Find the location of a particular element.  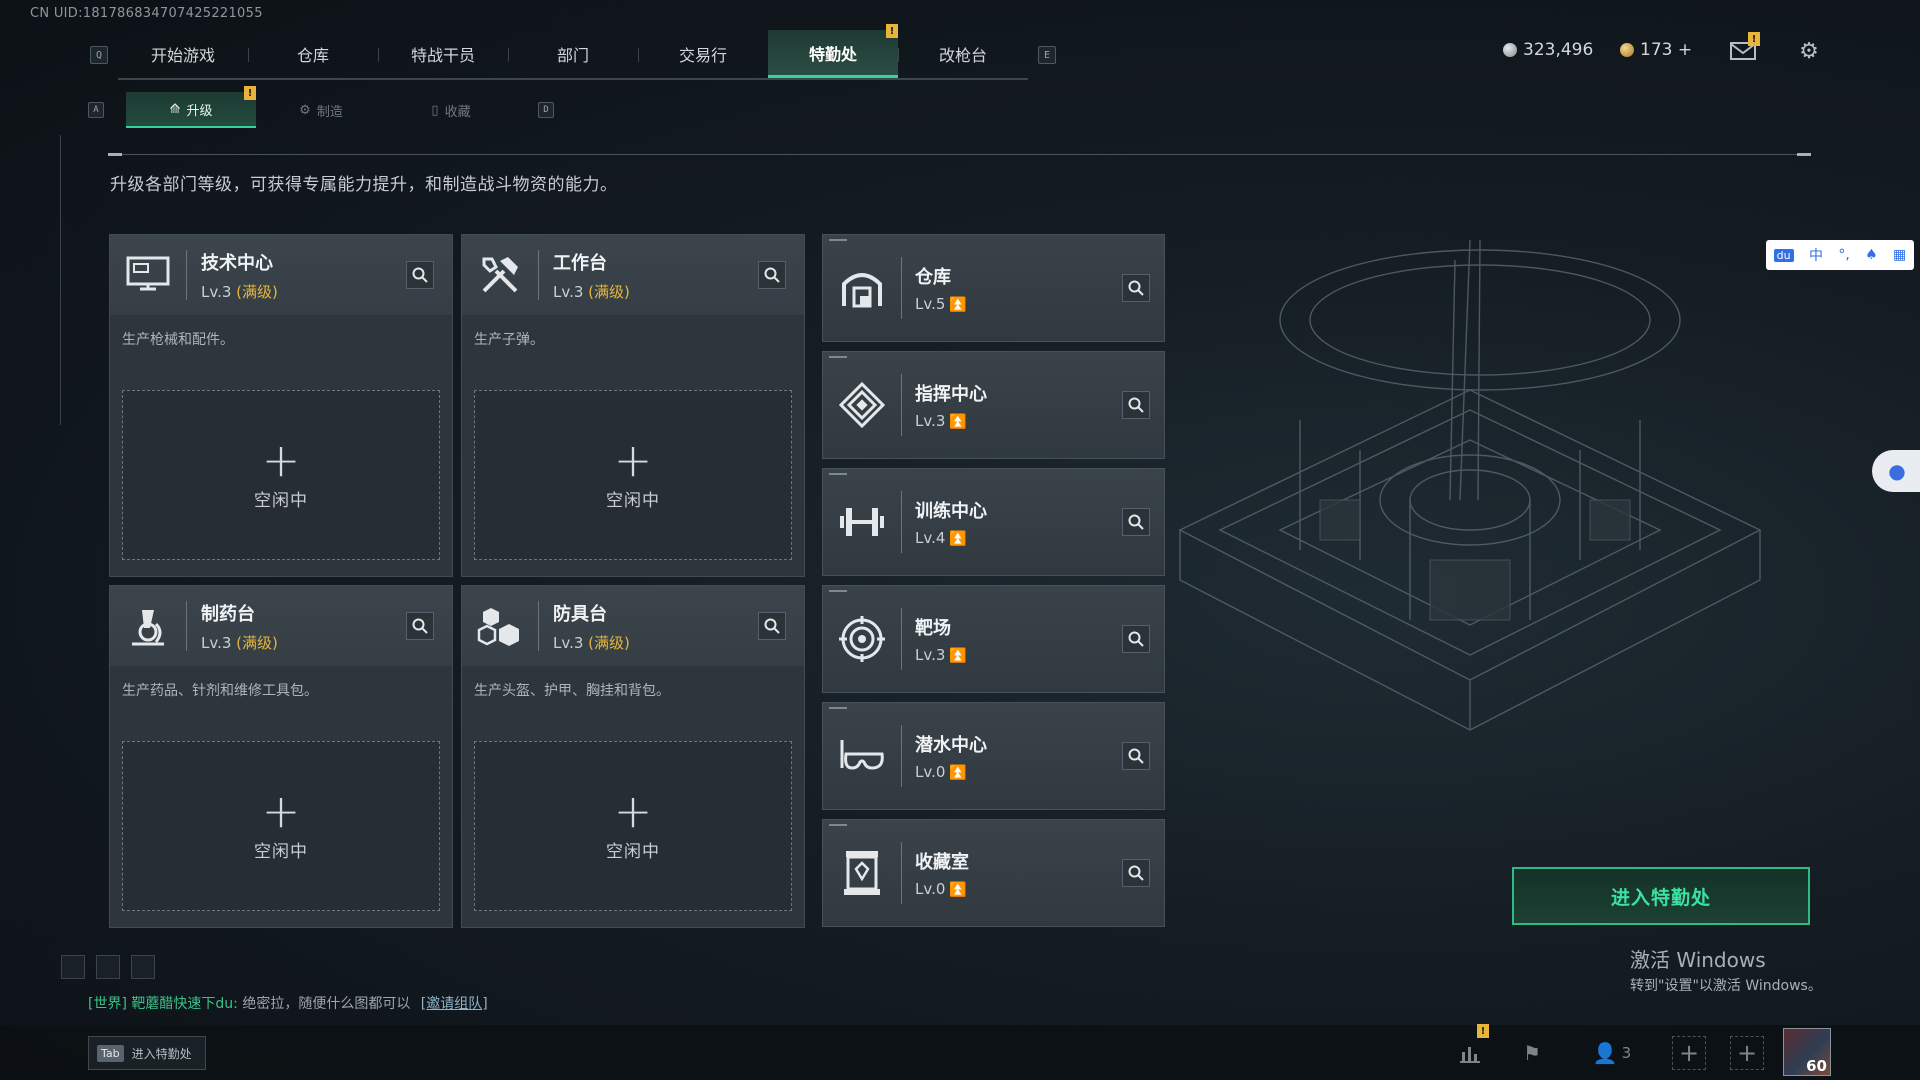

card-header: 制药台 Lv.3 (满级) is located at coordinates (281, 626).